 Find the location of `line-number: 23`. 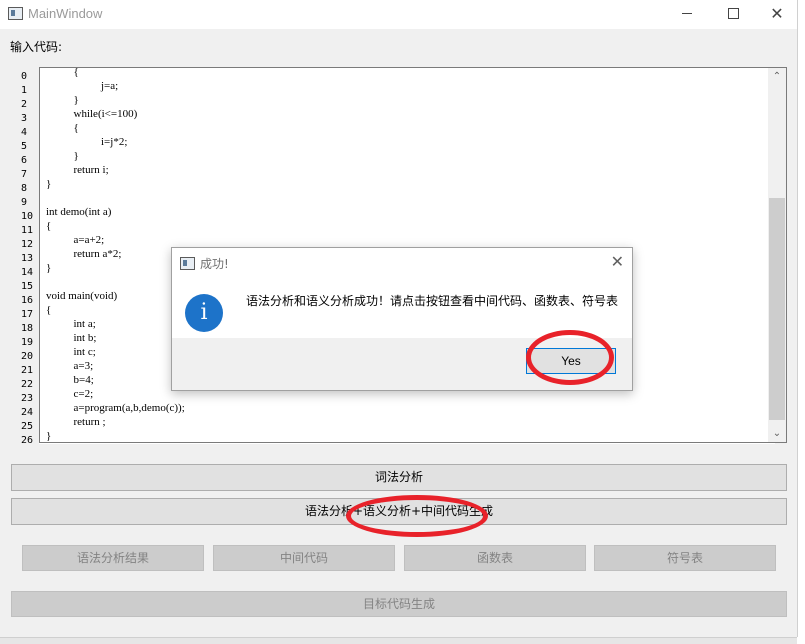

line-number: 23 is located at coordinates (27, 398).